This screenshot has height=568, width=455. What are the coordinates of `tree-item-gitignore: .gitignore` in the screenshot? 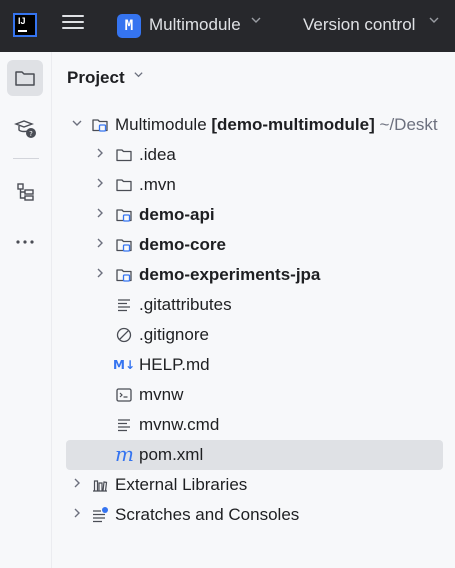 It's located at (254, 335).